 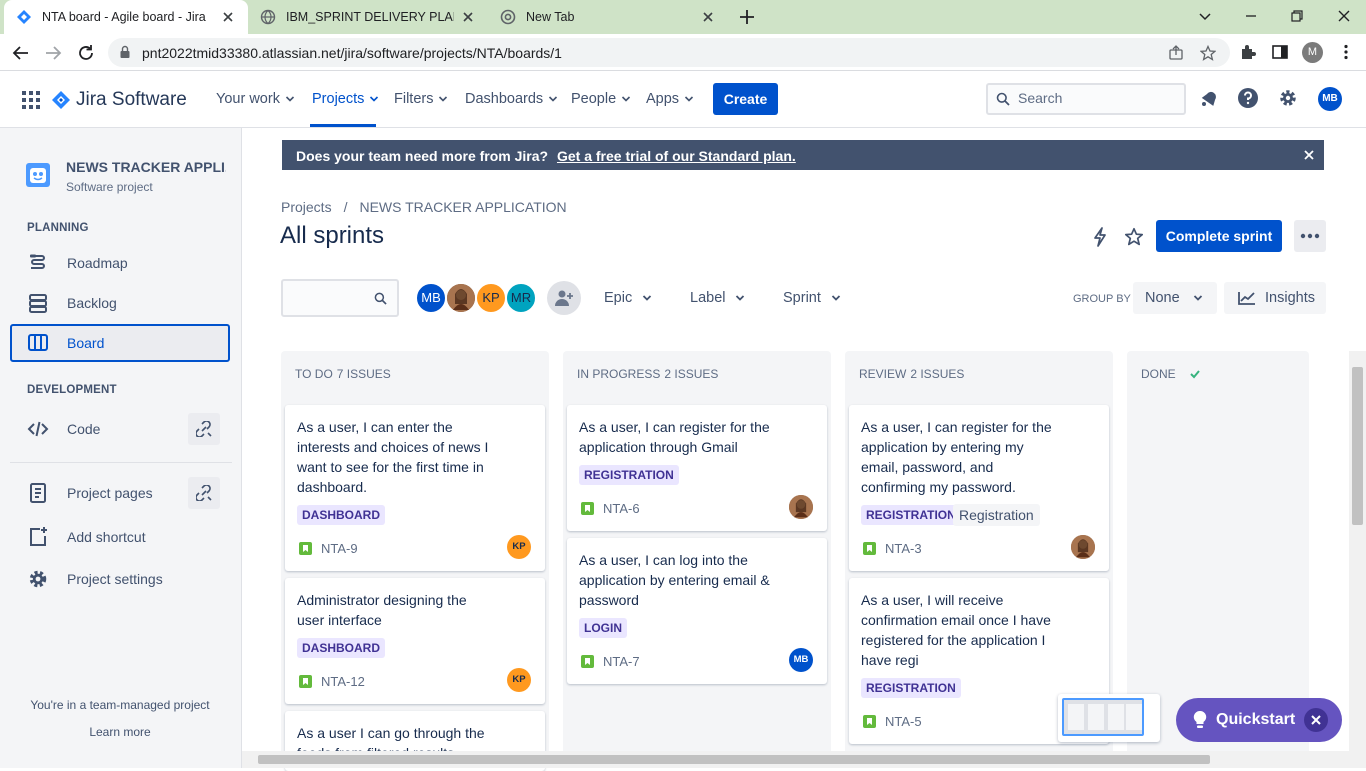 What do you see at coordinates (1280, 52) in the screenshot?
I see `side-panel-icon` at bounding box center [1280, 52].